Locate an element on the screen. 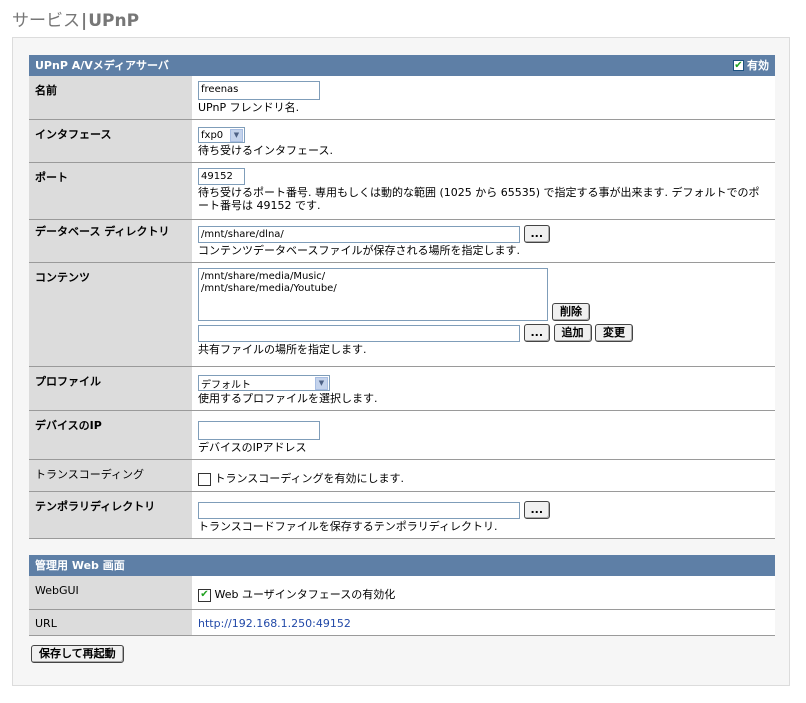 This screenshot has height=703, width=806. interface-label: インタフェース is located at coordinates (110, 141).